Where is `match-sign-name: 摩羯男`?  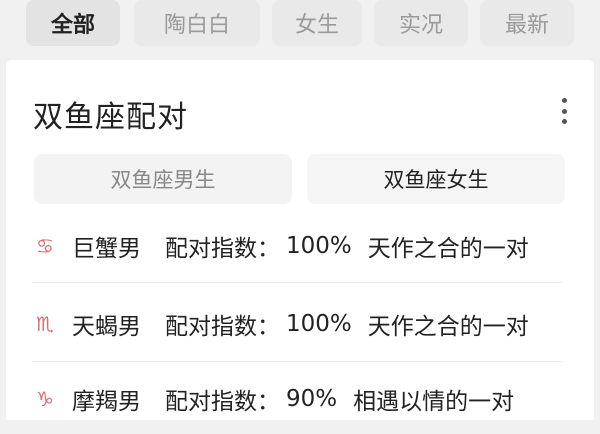 match-sign-name: 摩羯男 is located at coordinates (106, 402).